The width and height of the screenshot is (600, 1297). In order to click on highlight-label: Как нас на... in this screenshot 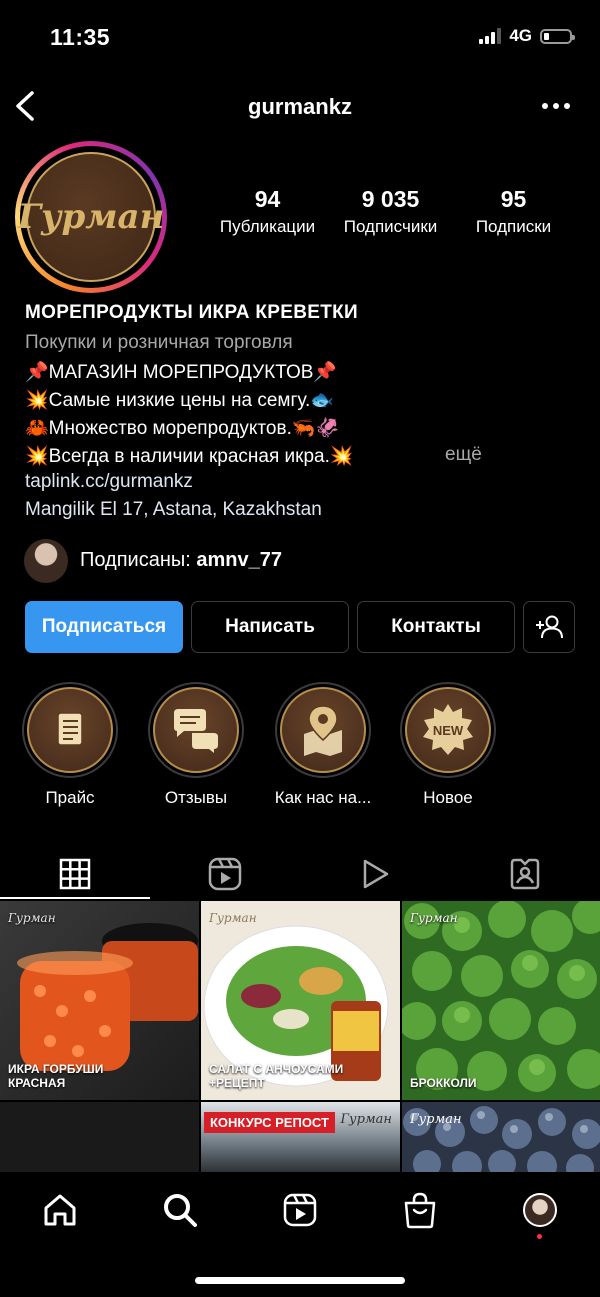, I will do `click(323, 797)`.